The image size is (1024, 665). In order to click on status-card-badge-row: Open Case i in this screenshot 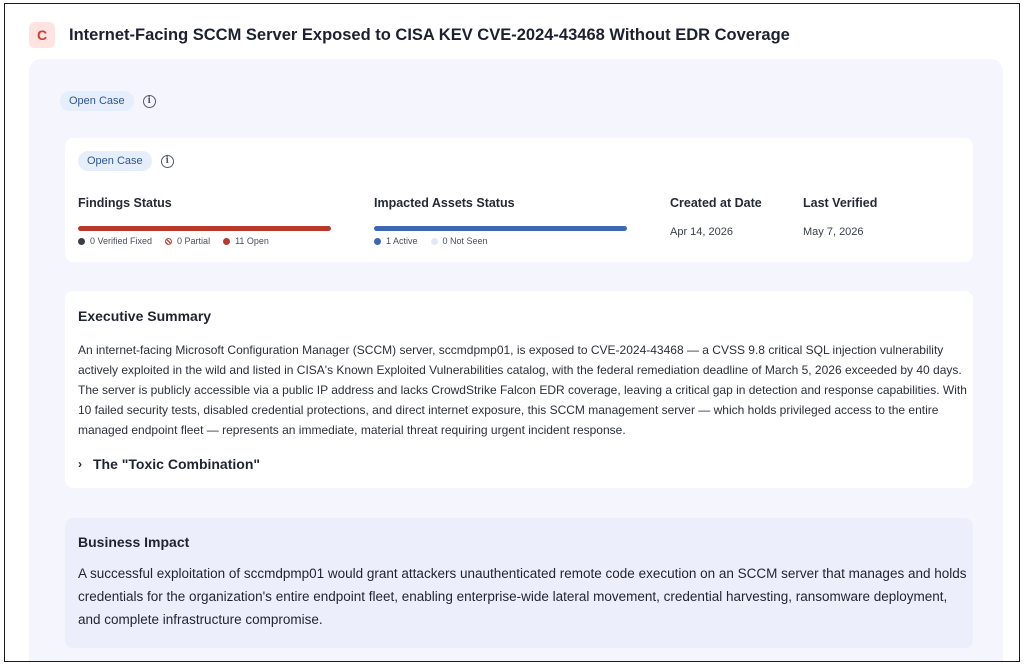, I will do `click(126, 161)`.